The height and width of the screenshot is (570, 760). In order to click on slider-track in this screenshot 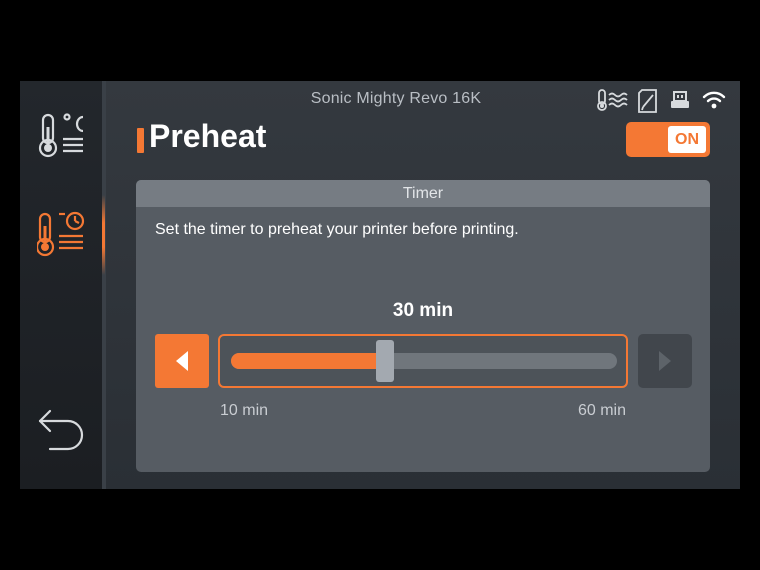, I will do `click(424, 361)`.